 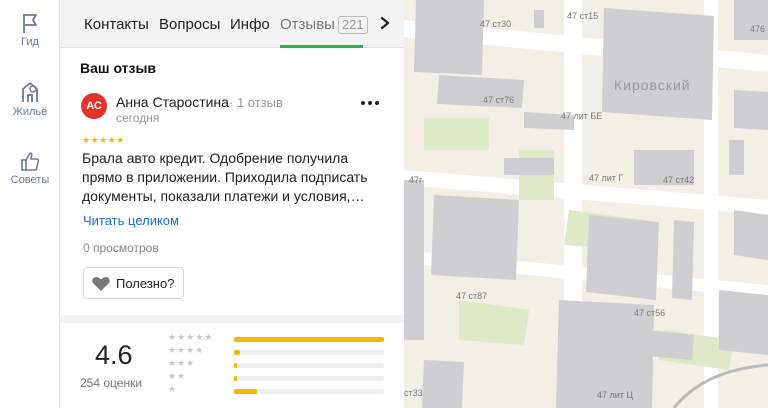 I want to click on rating-count: 254 оценки, so click(x=111, y=383).